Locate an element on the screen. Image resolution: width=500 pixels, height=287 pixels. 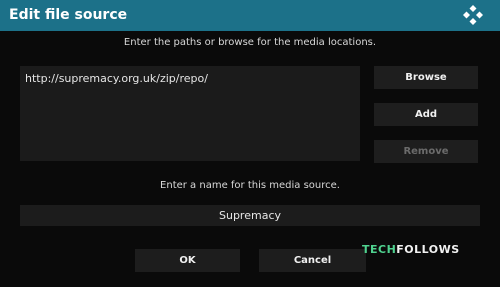
name-instruction: Enter a name for this media source. is located at coordinates (250, 185).